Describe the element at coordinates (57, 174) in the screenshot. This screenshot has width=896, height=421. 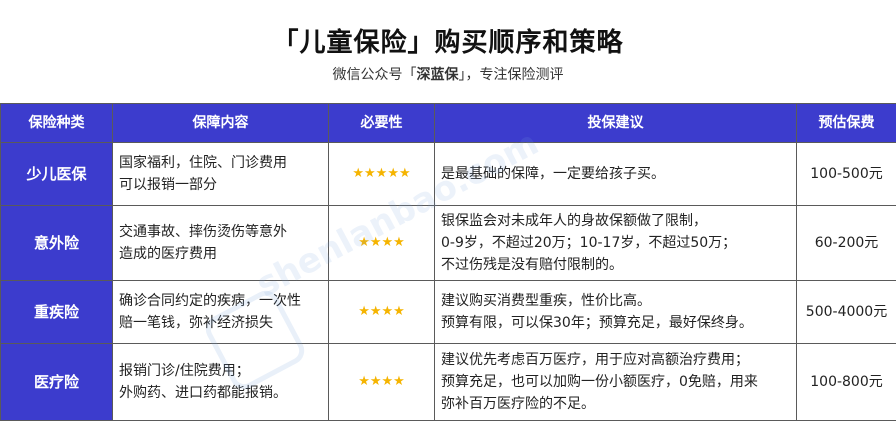
I see `row-type: 少儿医保` at that location.